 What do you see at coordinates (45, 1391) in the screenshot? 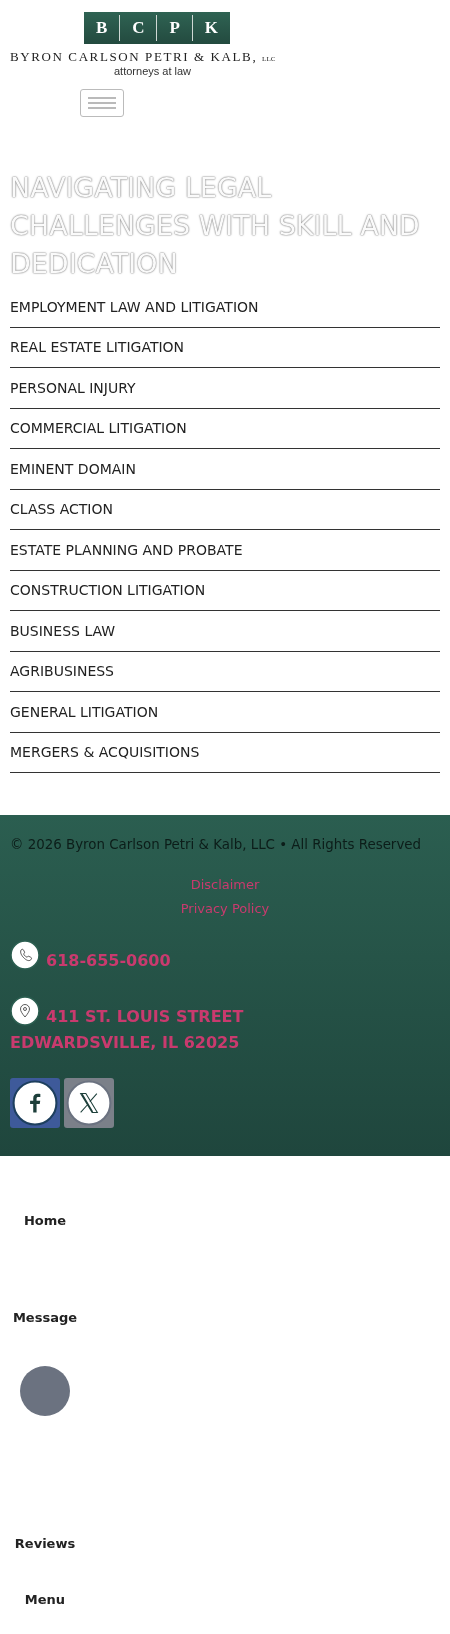
I see `round-button` at bounding box center [45, 1391].